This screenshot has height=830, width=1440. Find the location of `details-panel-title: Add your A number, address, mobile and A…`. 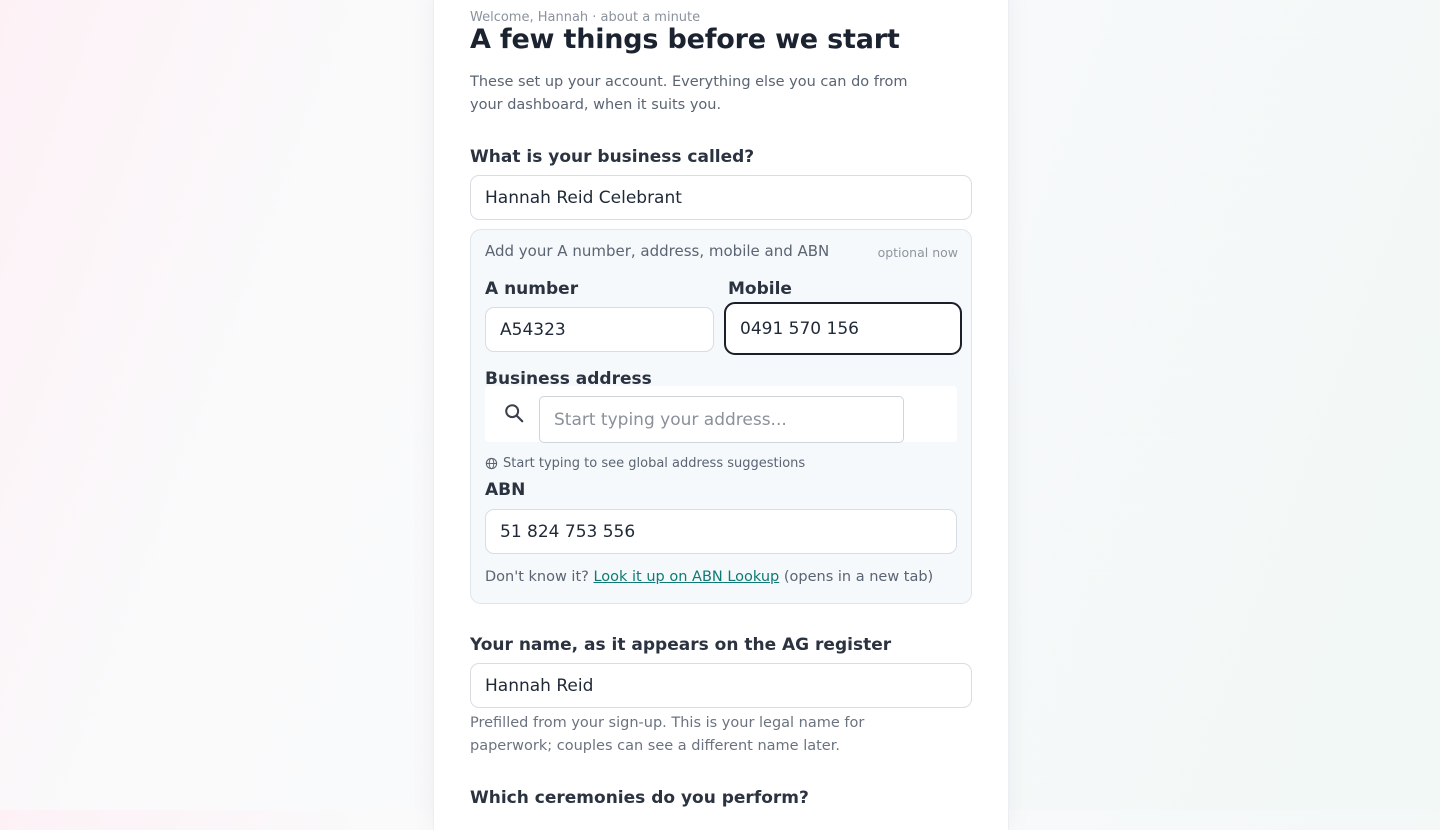

details-panel-title: Add your A number, address, mobile and A… is located at coordinates (657, 251).